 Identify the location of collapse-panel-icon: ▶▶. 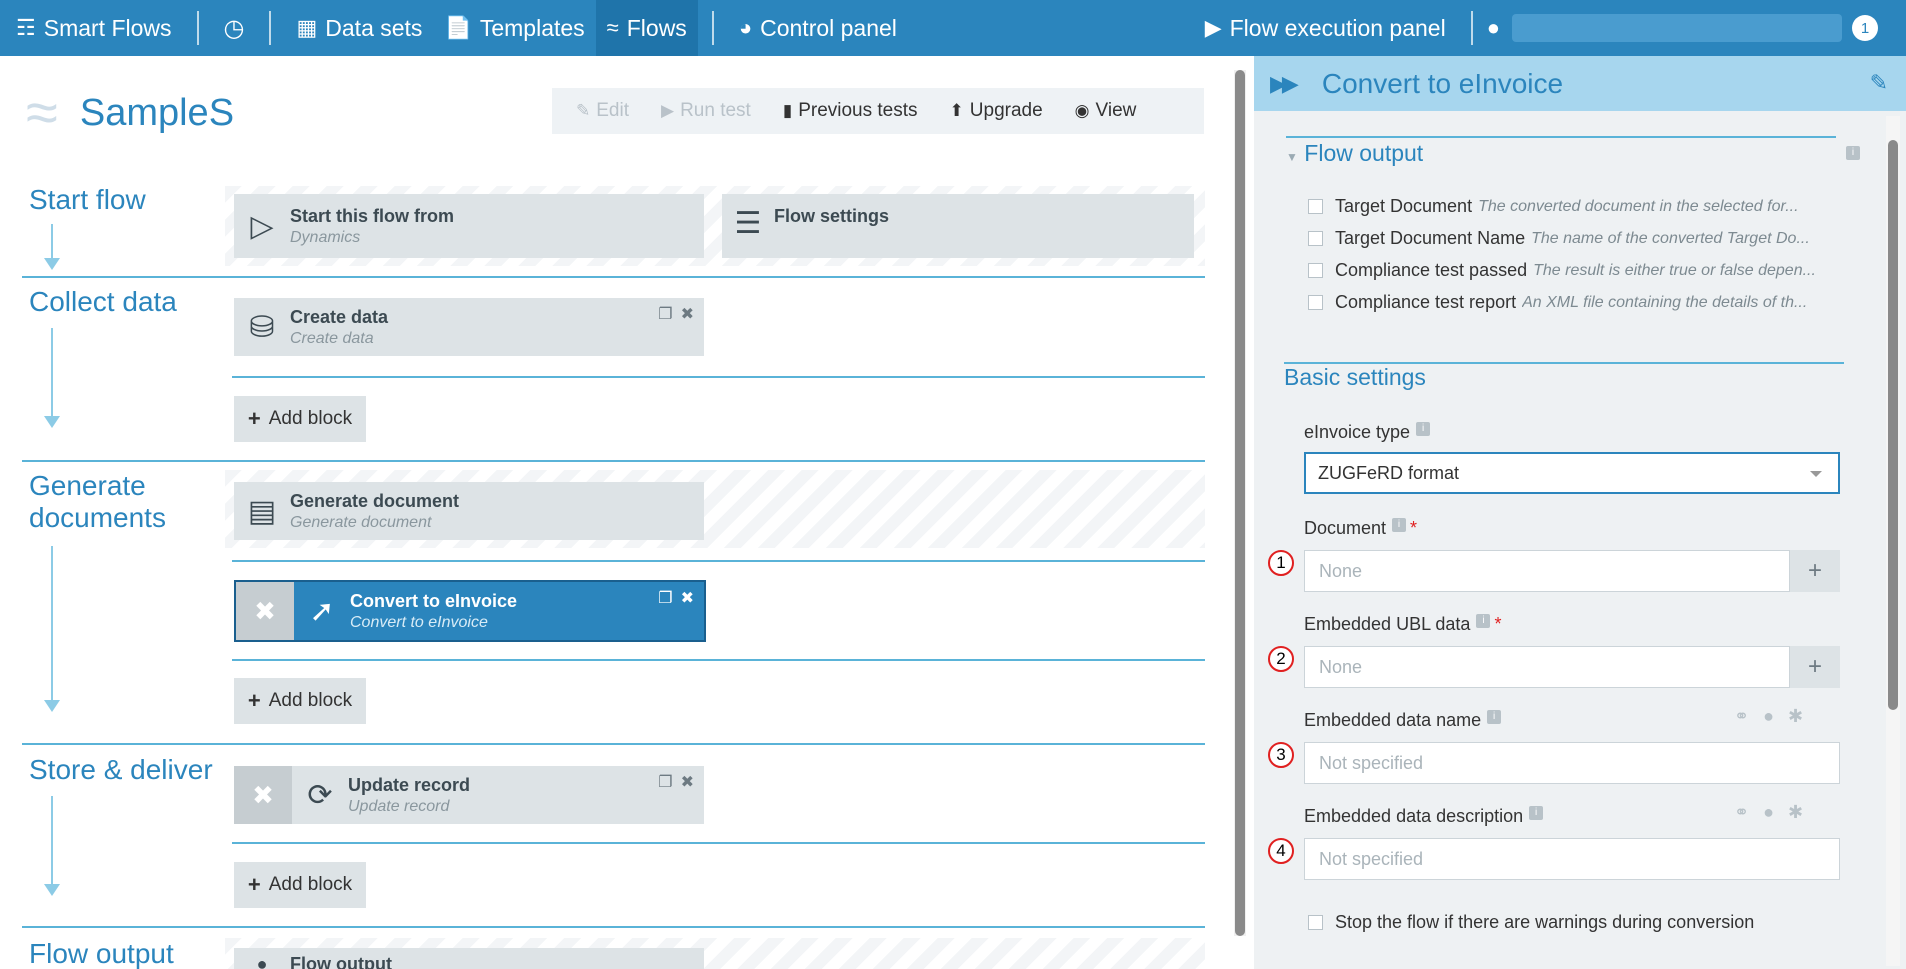
(1284, 84).